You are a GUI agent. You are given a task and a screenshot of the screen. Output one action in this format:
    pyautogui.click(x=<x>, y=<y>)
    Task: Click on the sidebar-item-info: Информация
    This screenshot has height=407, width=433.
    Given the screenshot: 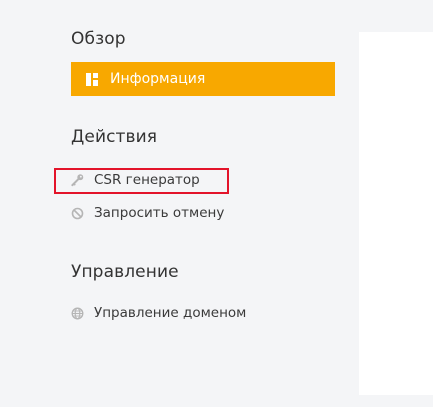 What is the action you would take?
    pyautogui.click(x=203, y=79)
    